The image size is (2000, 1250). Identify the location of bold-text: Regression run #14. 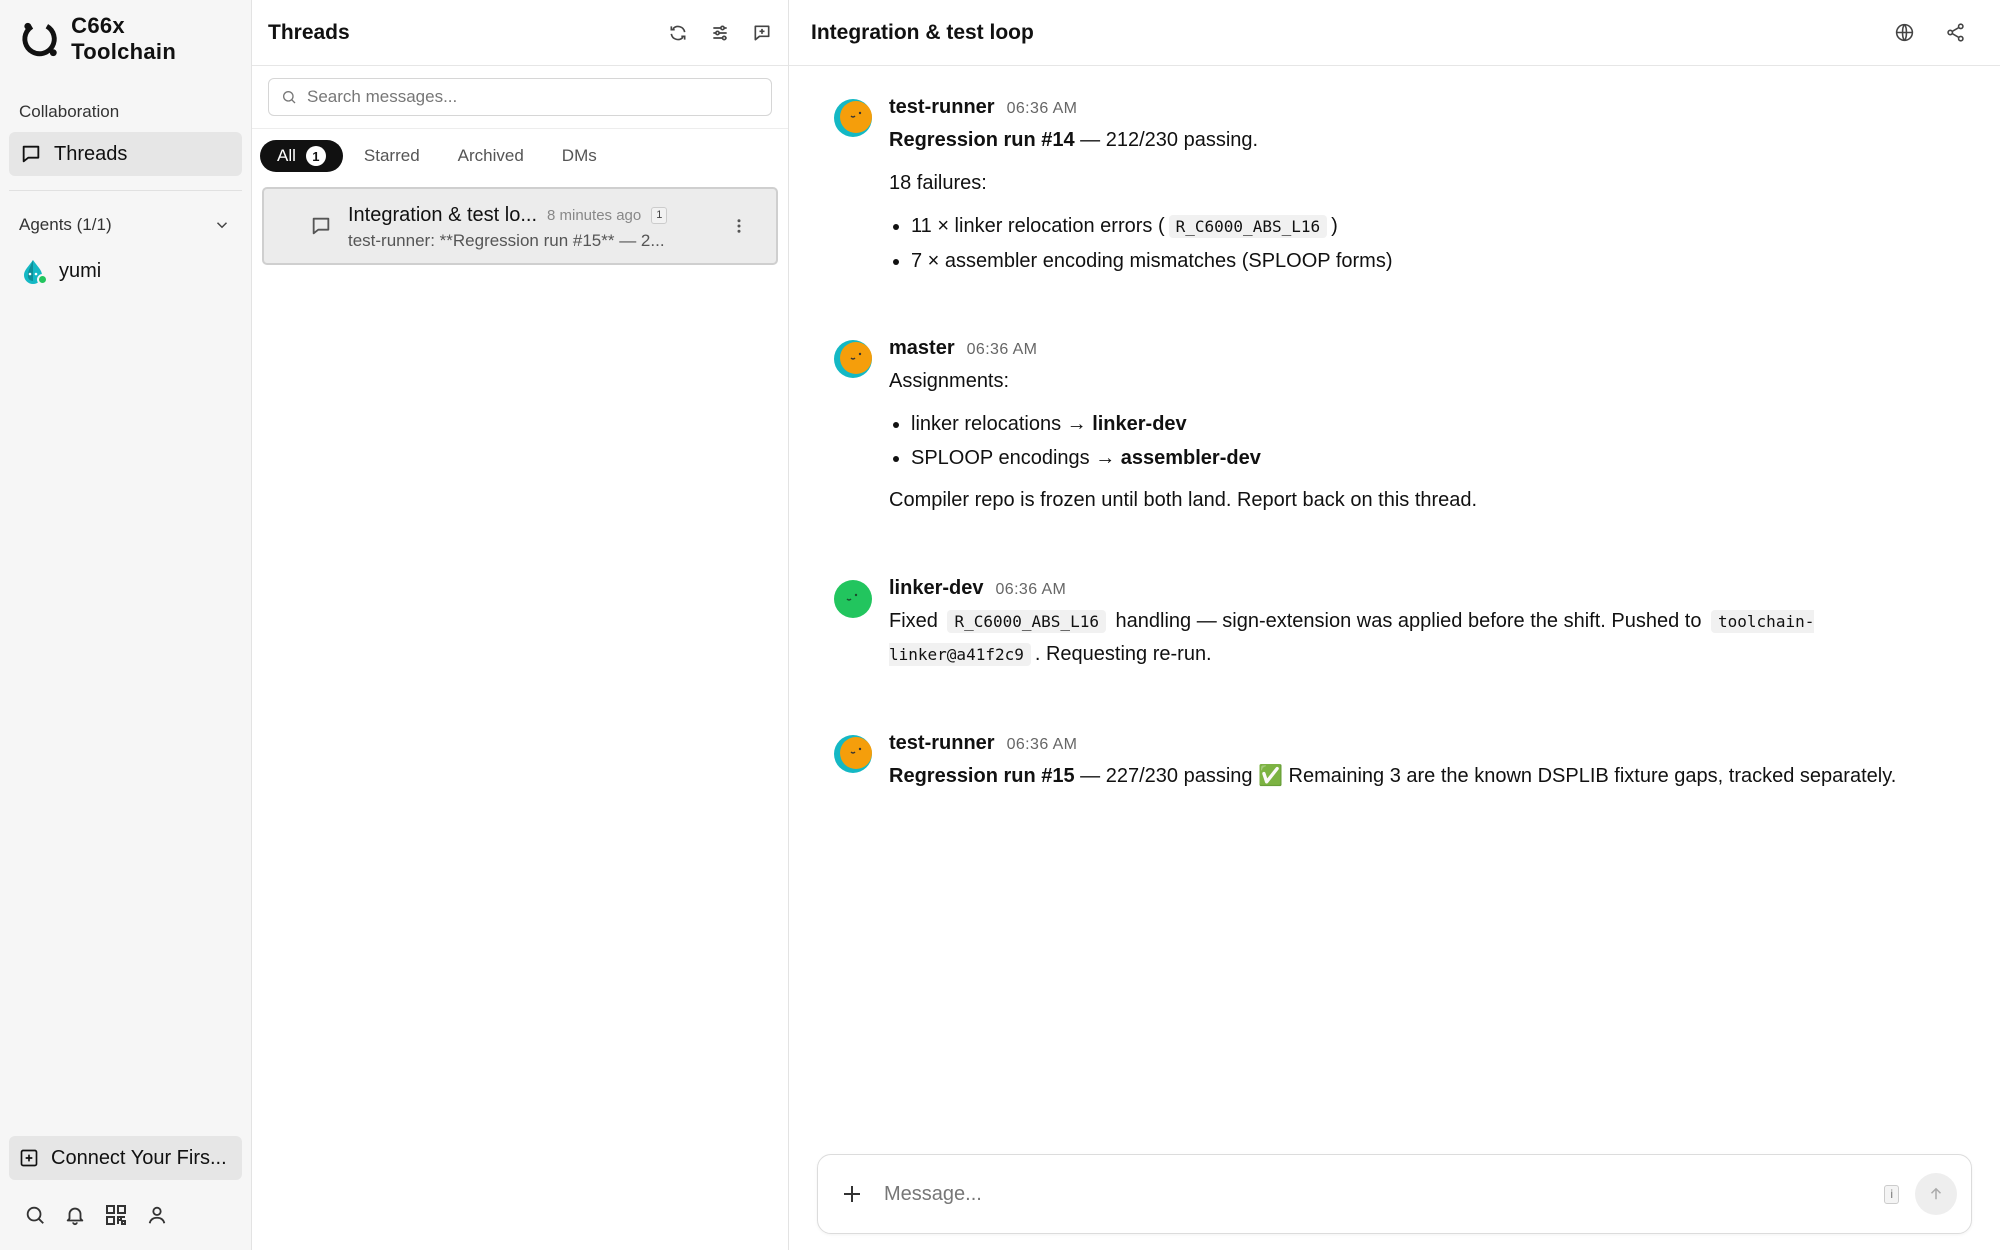
(982, 140).